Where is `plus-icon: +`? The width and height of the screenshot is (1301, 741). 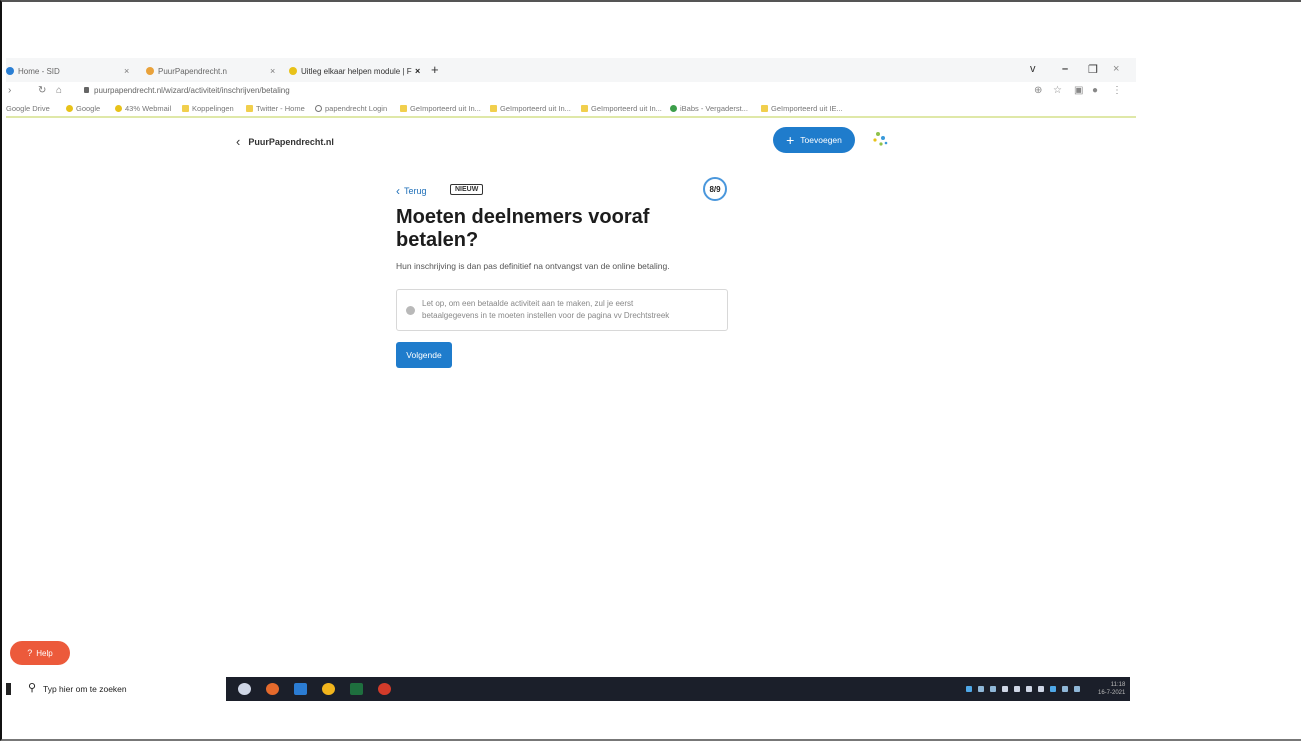
plus-icon: + is located at coordinates (790, 140).